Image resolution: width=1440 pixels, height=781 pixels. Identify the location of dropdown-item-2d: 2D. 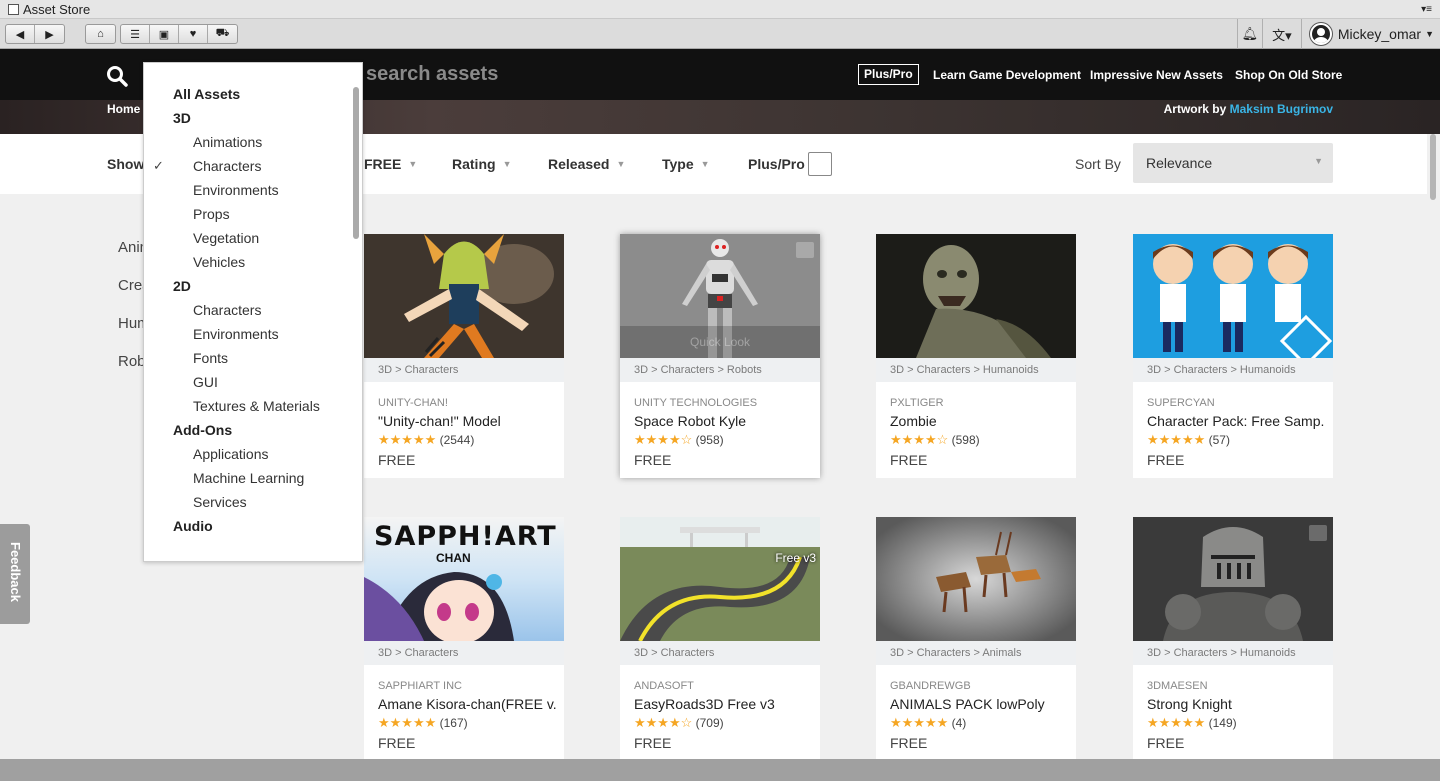
(182, 286).